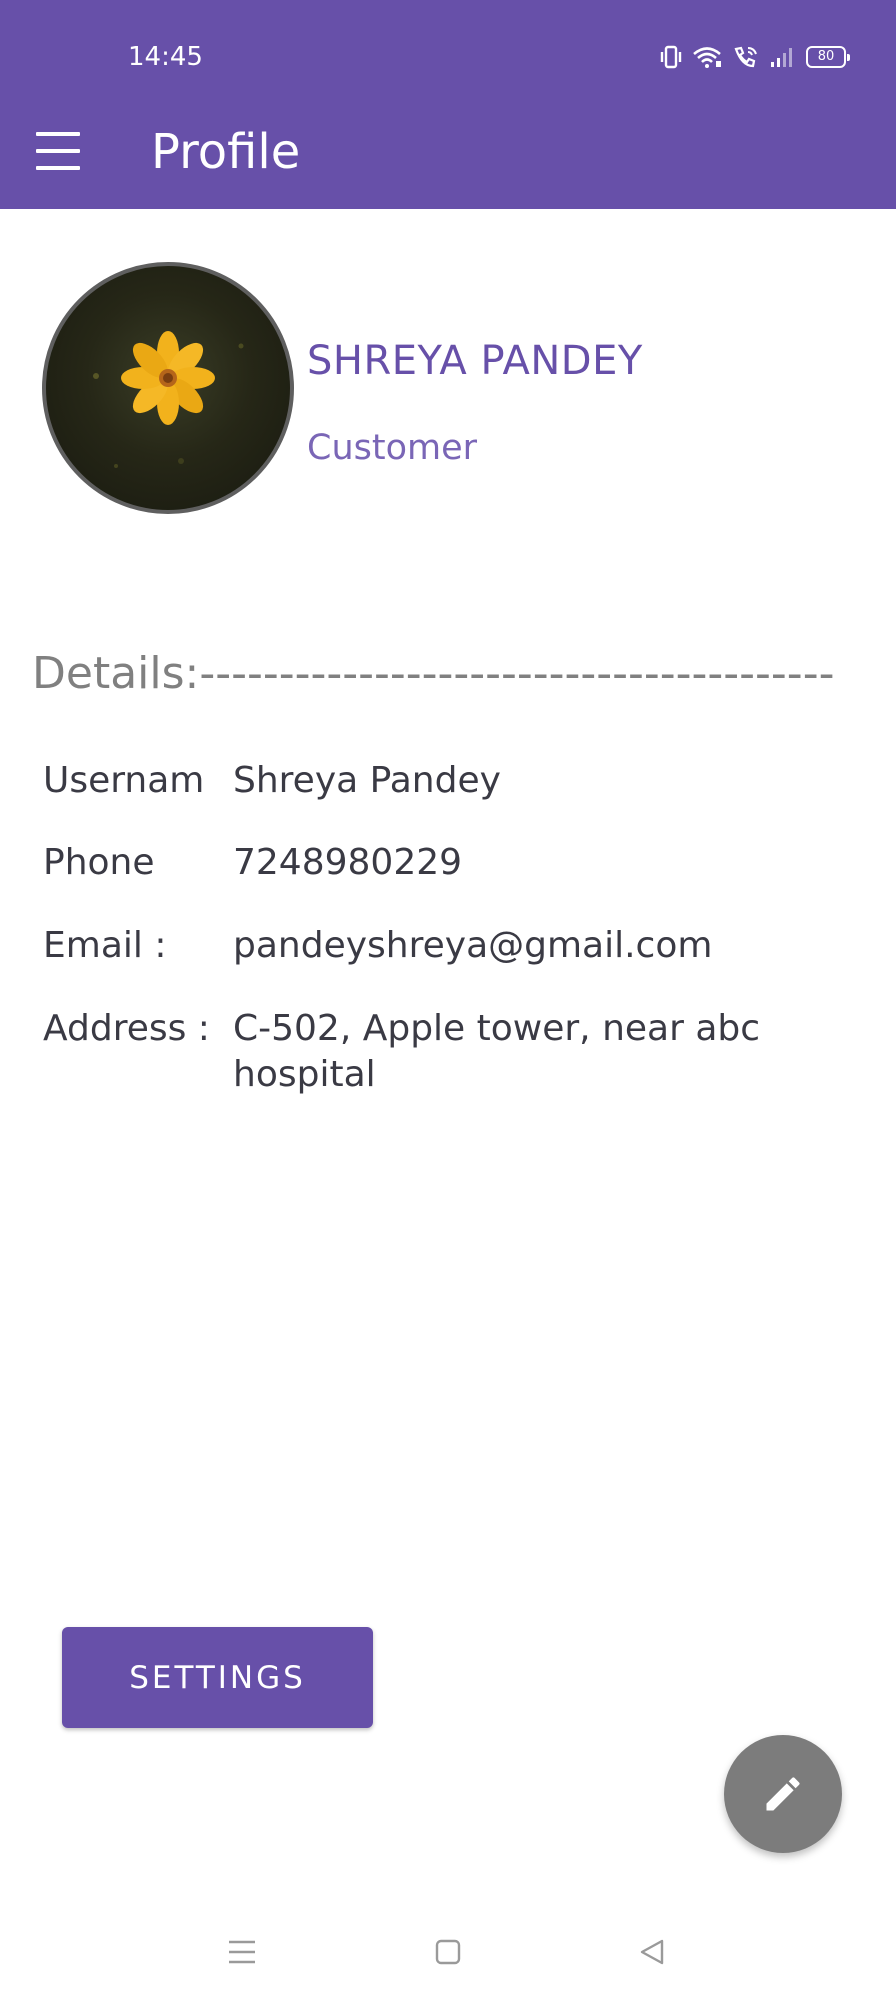  I want to click on status-time: 14:45, so click(165, 57).